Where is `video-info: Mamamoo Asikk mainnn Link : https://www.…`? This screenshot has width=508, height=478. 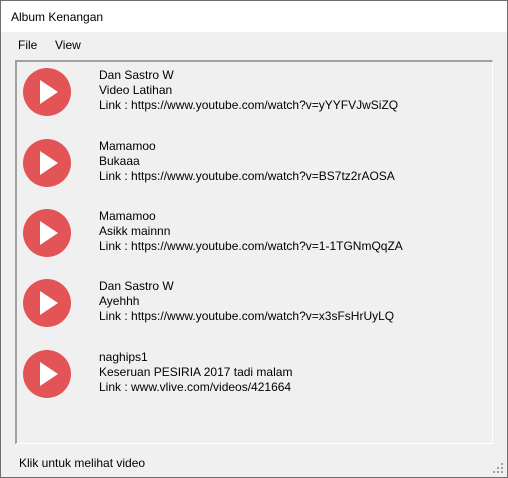
video-info: Mamamoo Asikk mainnn Link : https://www.… is located at coordinates (251, 231).